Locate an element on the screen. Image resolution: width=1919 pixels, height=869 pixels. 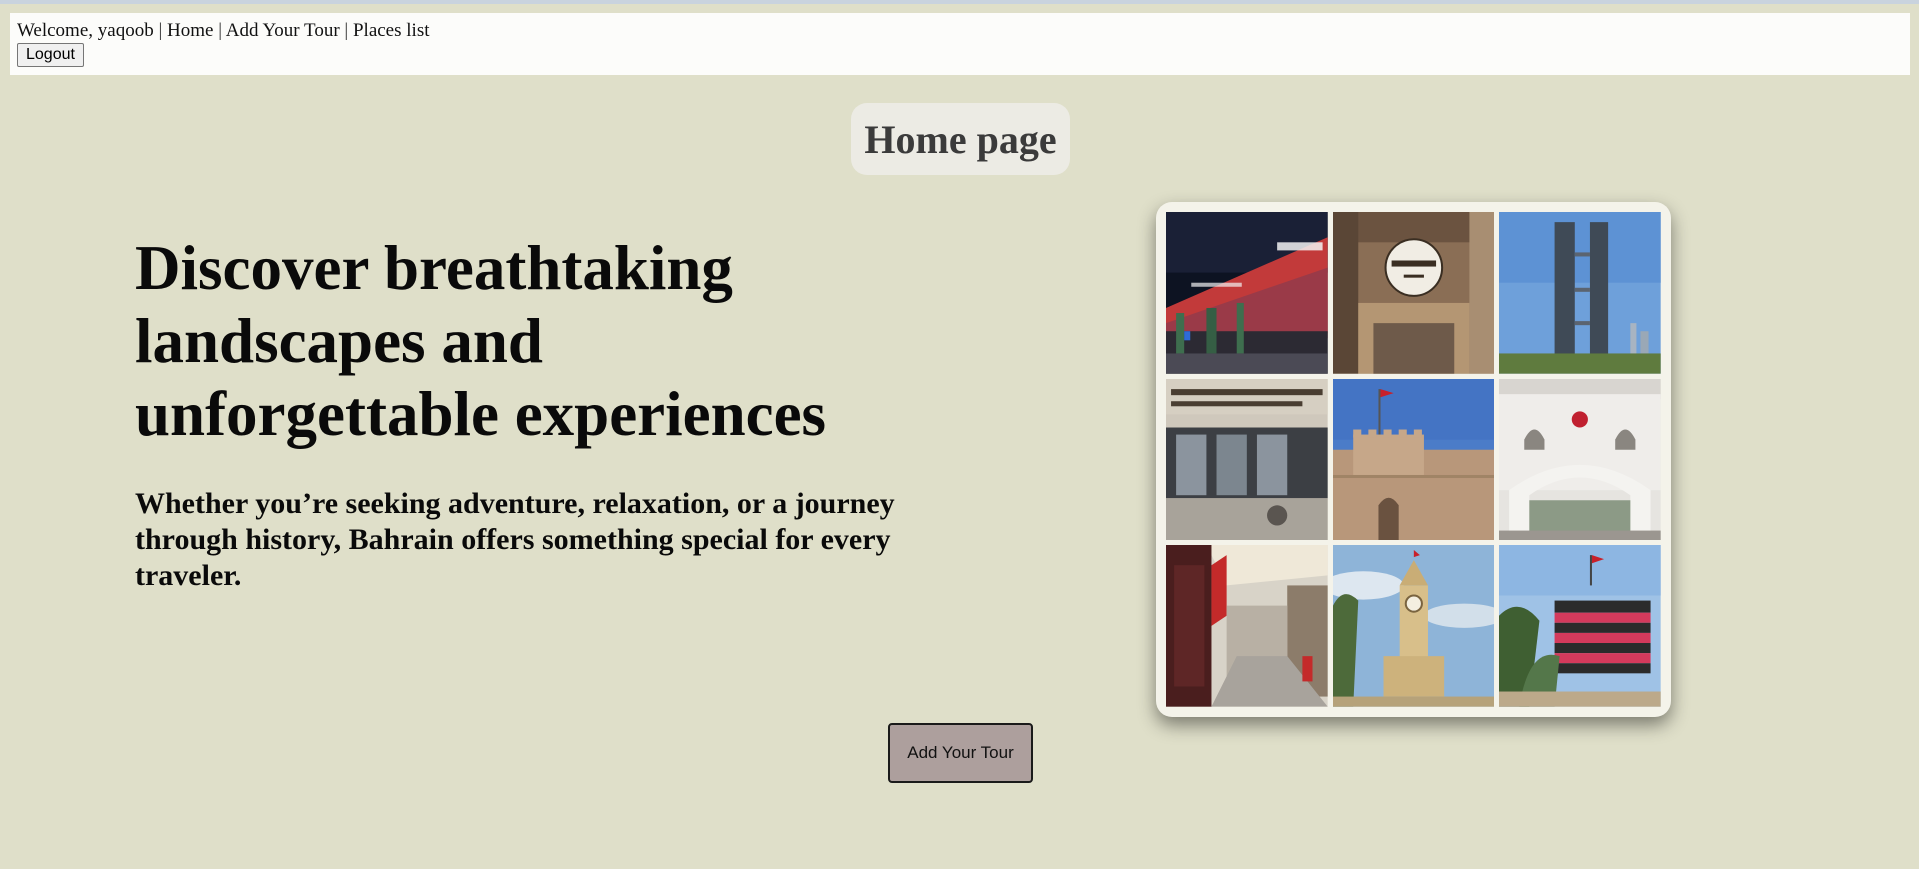
souq-passage-photo is located at coordinates (1247, 626).